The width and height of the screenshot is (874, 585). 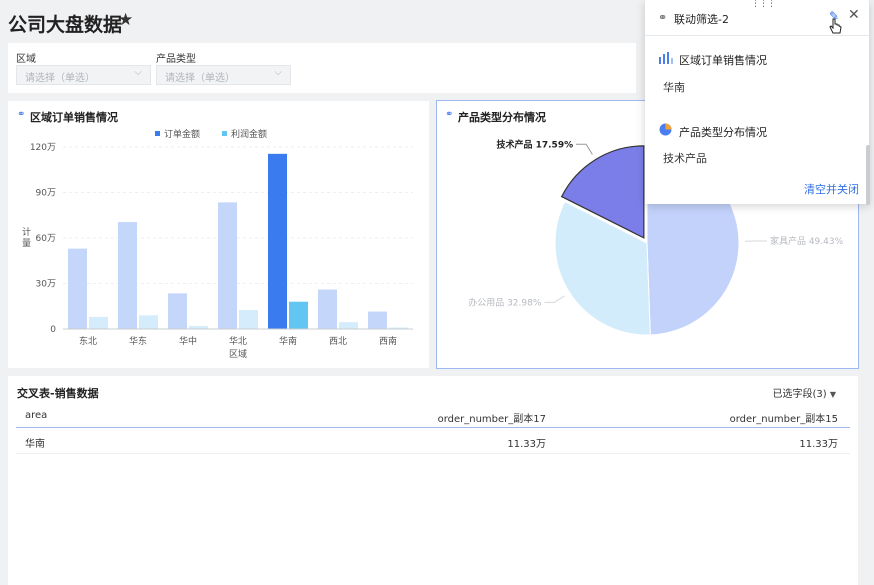 I want to click on table-header-divider, so click(x=433, y=427).